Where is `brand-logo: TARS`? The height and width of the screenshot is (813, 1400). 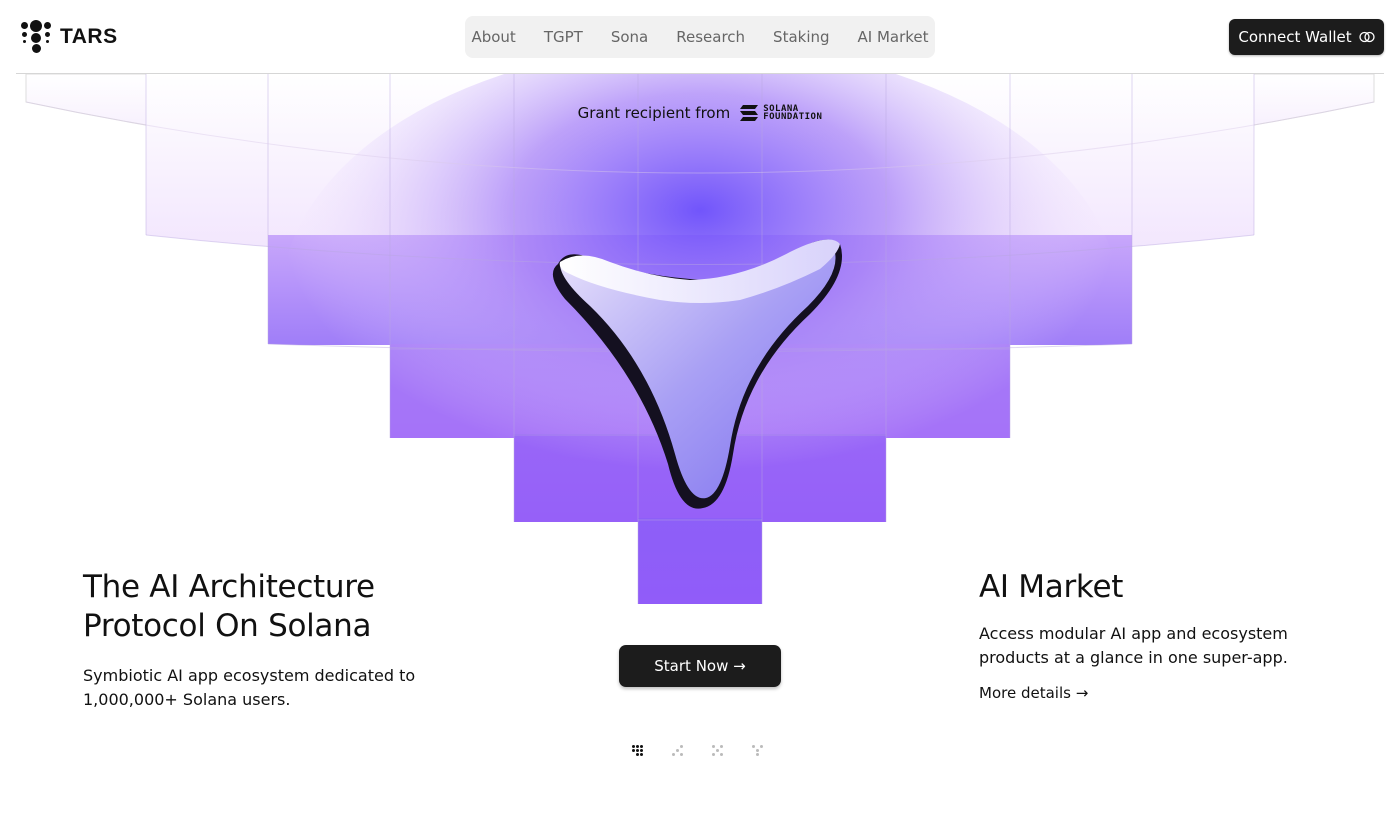
brand-logo: TARS is located at coordinates (69, 37).